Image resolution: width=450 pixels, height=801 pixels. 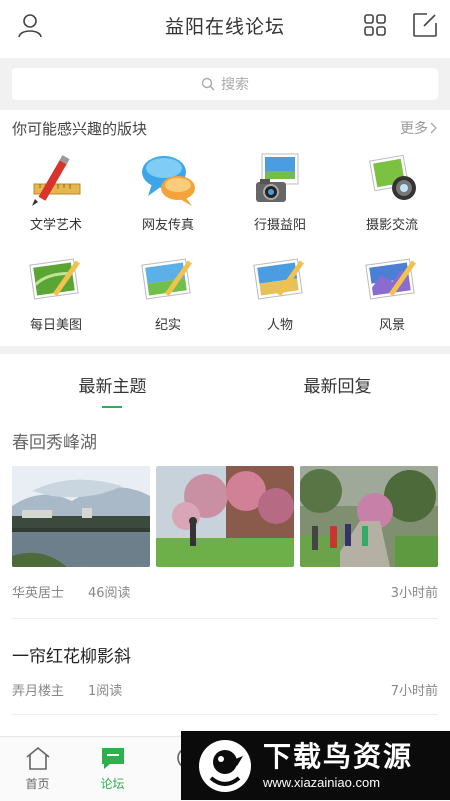 I want to click on board-item-netizen: 网友传真, so click(x=168, y=197).